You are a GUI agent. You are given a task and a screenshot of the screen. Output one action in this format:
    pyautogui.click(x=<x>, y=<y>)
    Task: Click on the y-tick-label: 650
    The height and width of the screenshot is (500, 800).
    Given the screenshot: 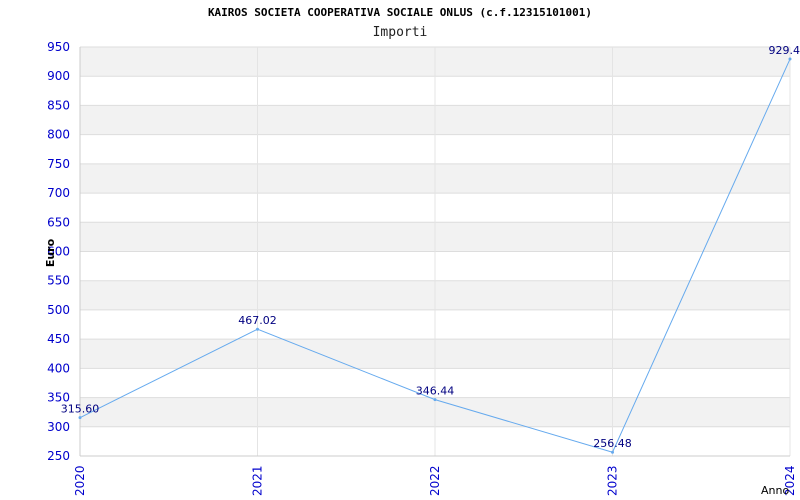 What is the action you would take?
    pyautogui.click(x=58, y=222)
    